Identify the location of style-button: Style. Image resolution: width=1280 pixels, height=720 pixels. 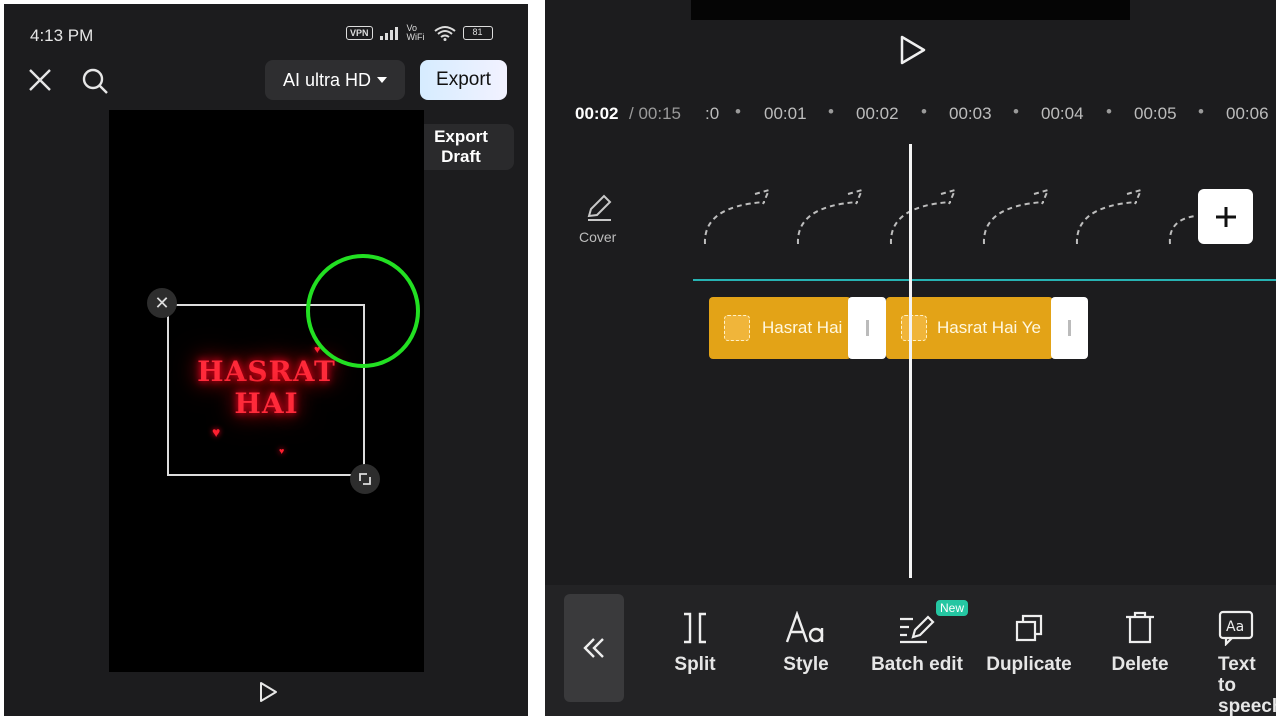
(806, 641).